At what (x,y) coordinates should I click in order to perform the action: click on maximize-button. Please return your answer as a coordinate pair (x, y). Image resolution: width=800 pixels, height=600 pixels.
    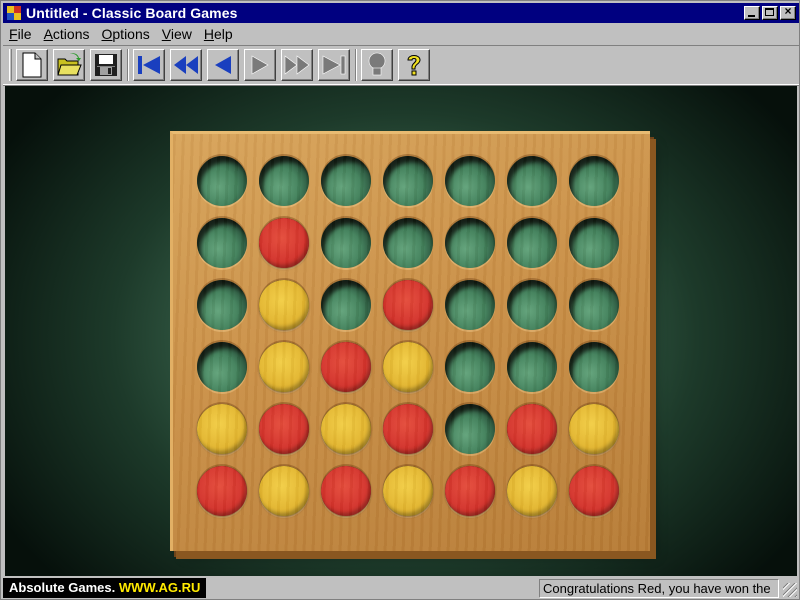
    Looking at the image, I should click on (770, 13).